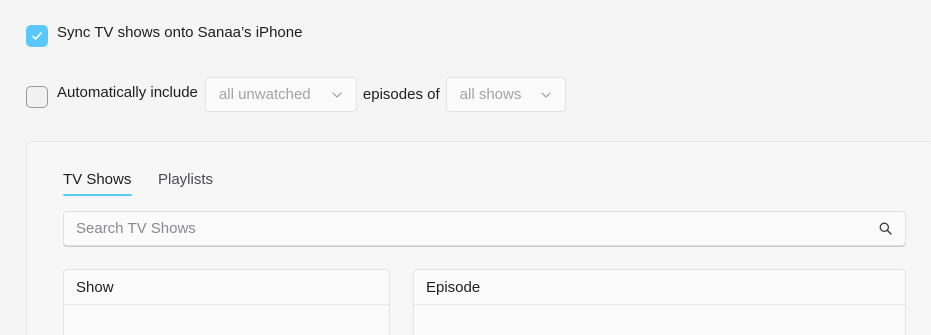  I want to click on episode-table: Episode, so click(659, 302).